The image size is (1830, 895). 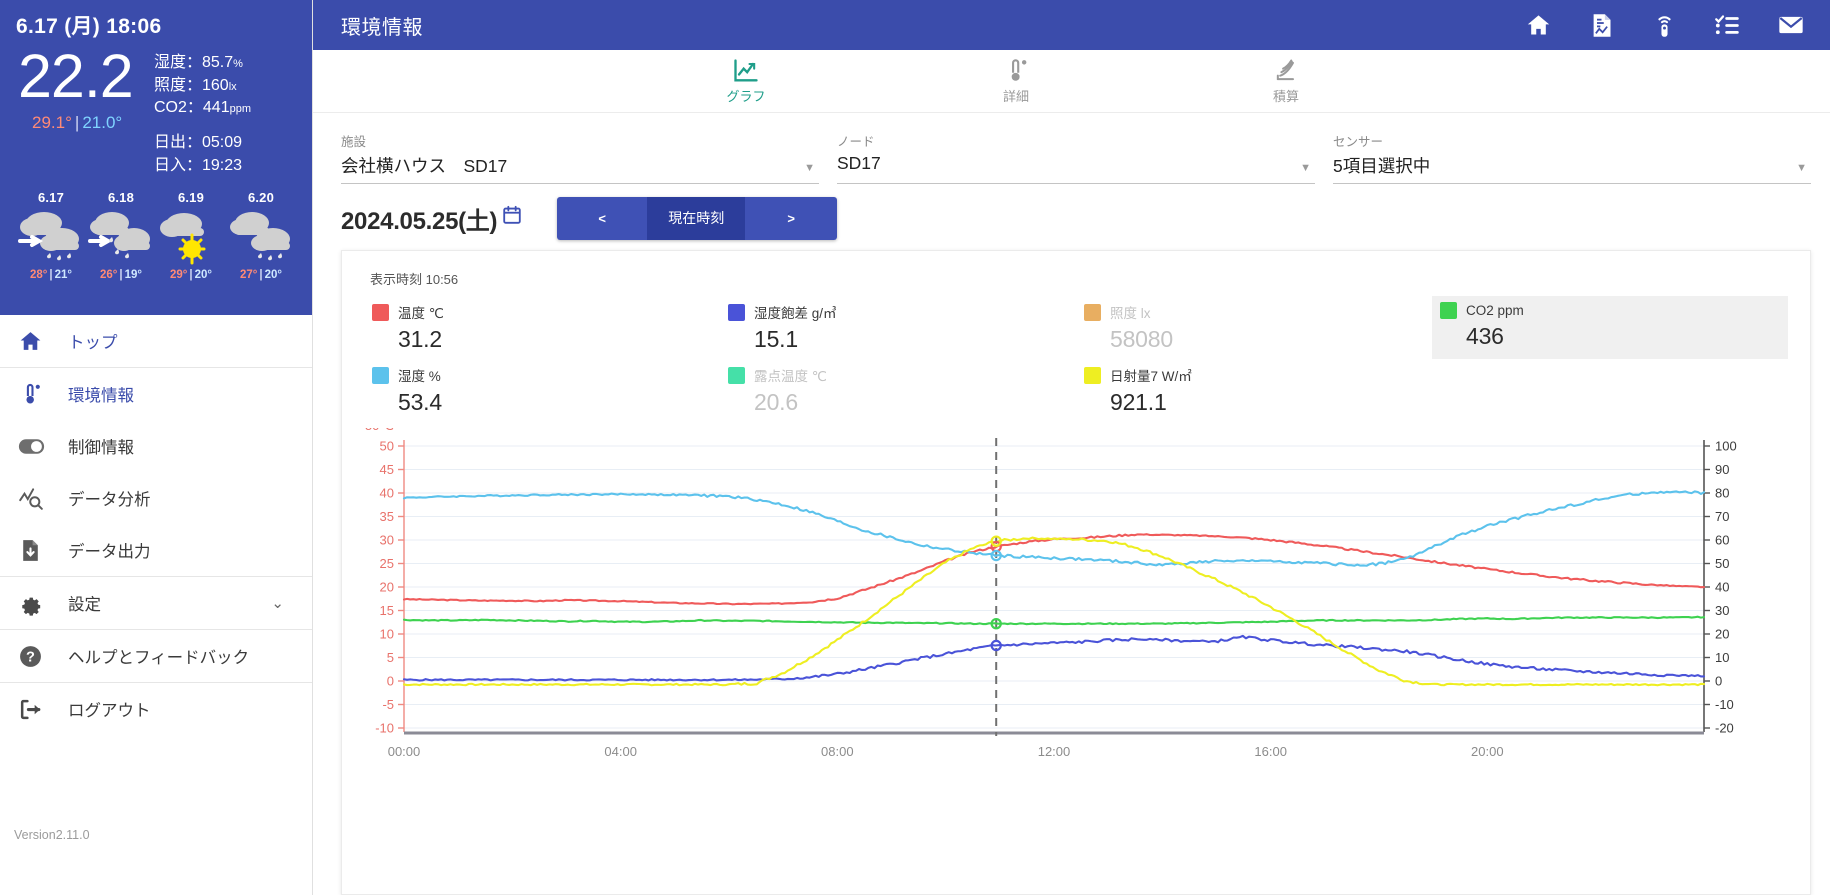 What do you see at coordinates (1015, 96) in the screenshot?
I see `tab-label: 詳細` at bounding box center [1015, 96].